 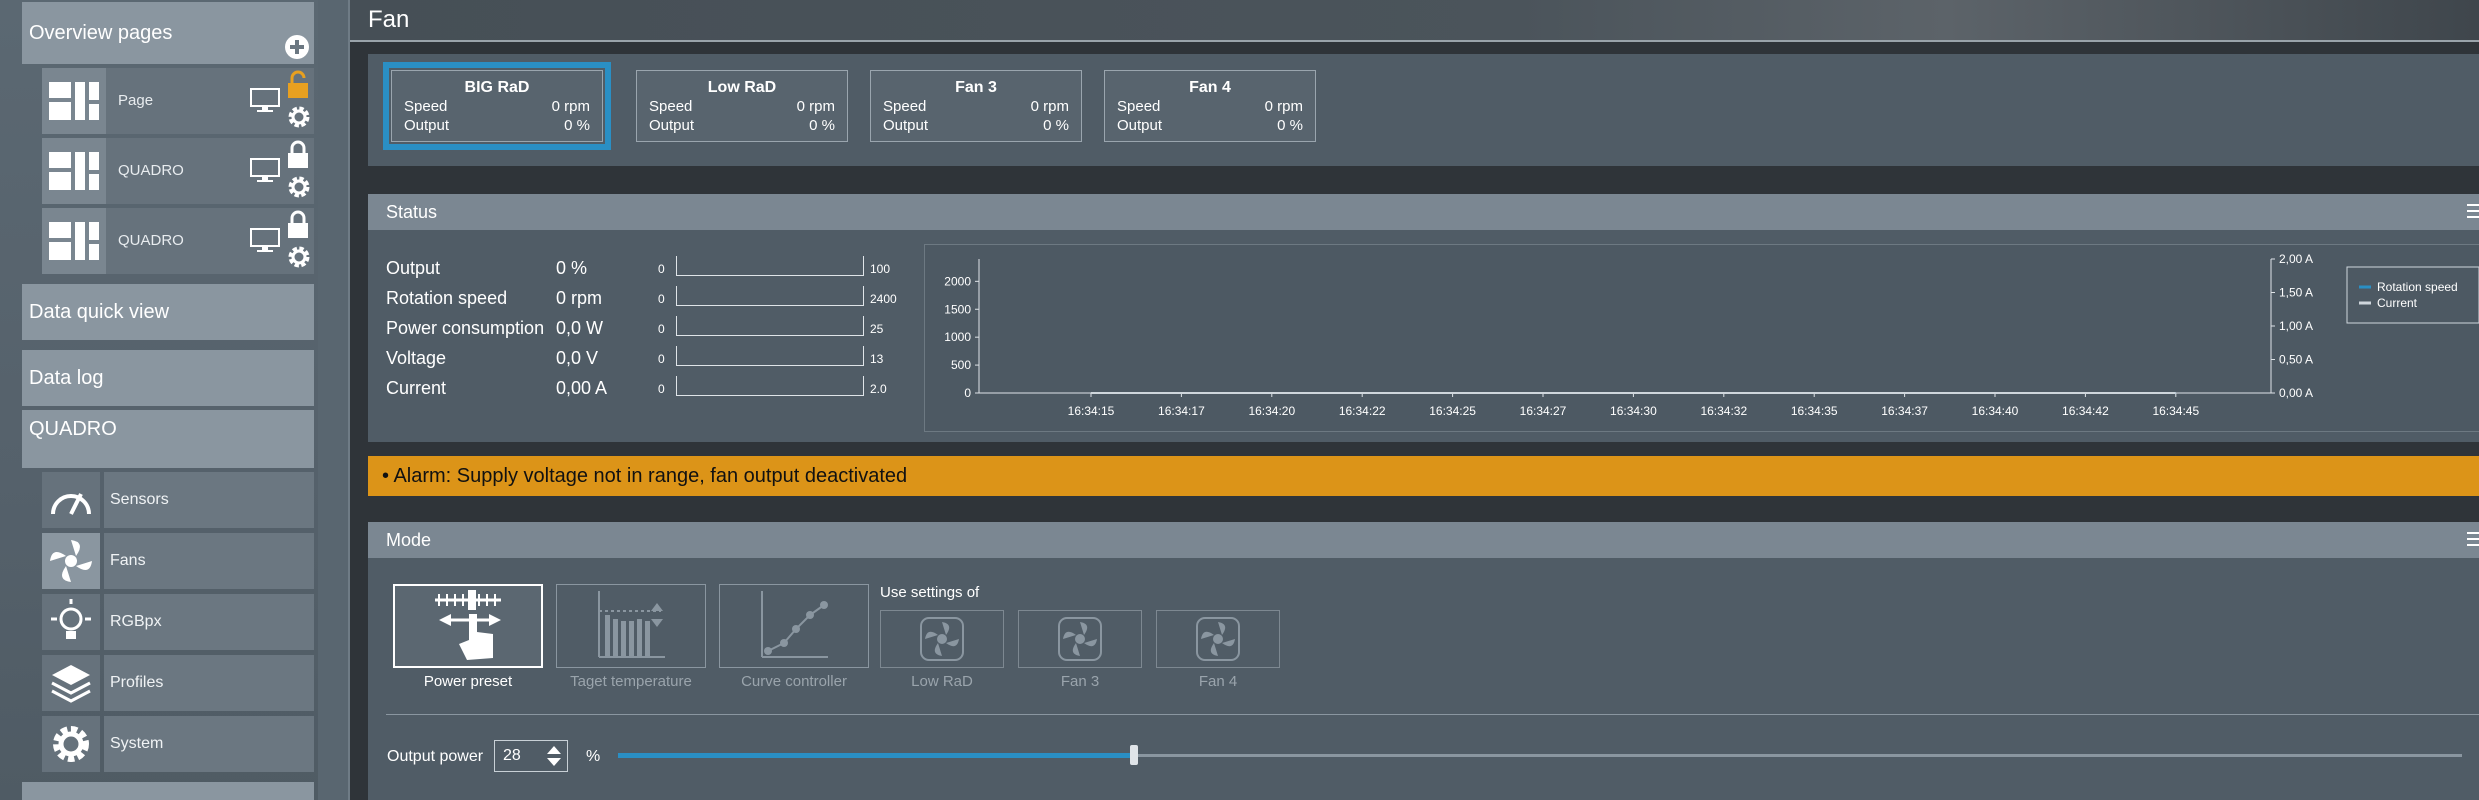 I want to click on sidebar-scroll-rail, so click(x=333, y=400).